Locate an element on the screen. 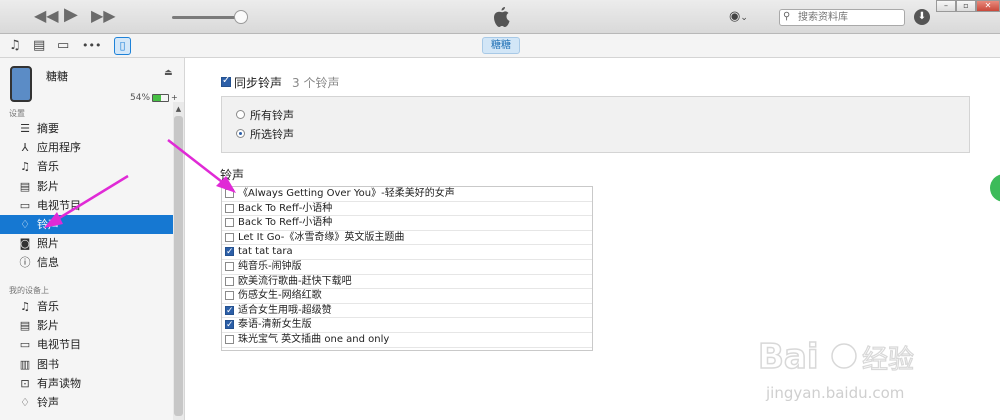 This screenshot has width=1000, height=420. scroll-thumb is located at coordinates (178, 266).